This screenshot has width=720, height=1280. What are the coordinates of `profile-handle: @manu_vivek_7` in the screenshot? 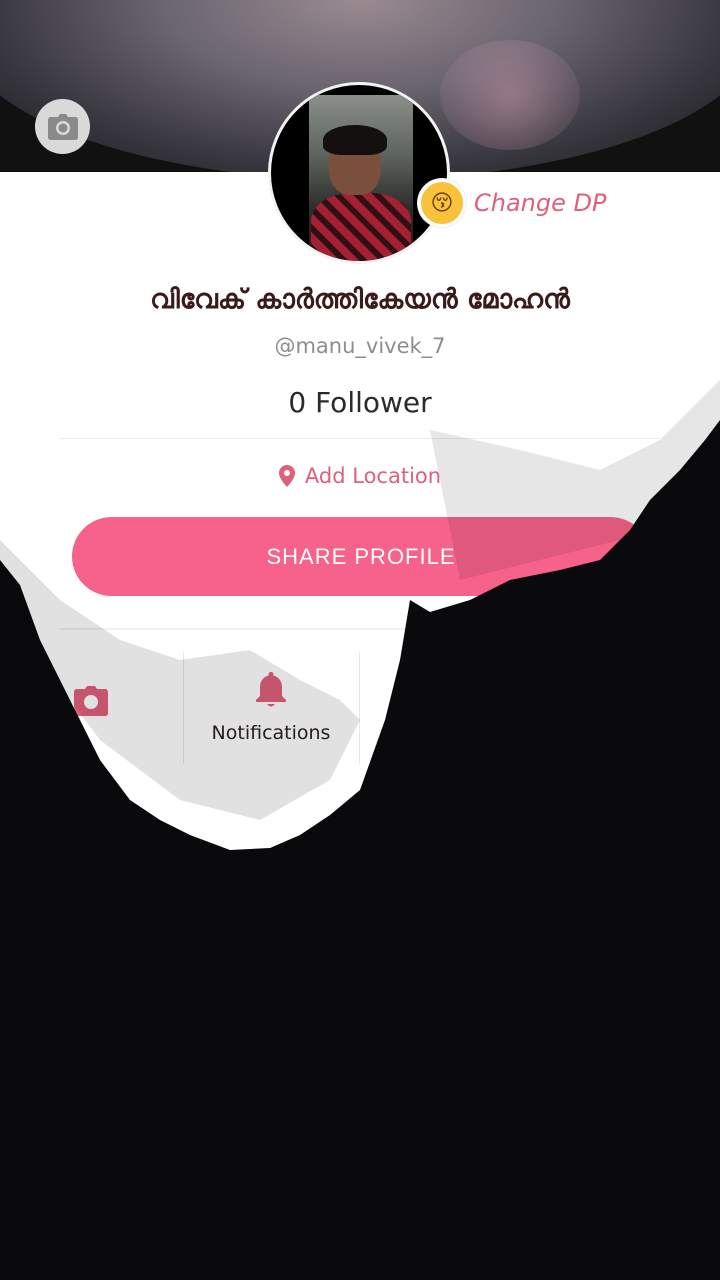 It's located at (360, 346).